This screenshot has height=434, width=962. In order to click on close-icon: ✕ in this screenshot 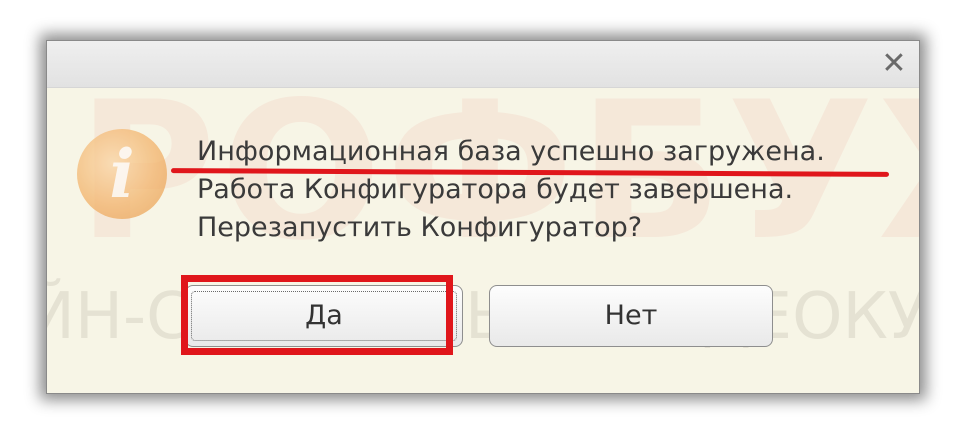, I will do `click(894, 64)`.